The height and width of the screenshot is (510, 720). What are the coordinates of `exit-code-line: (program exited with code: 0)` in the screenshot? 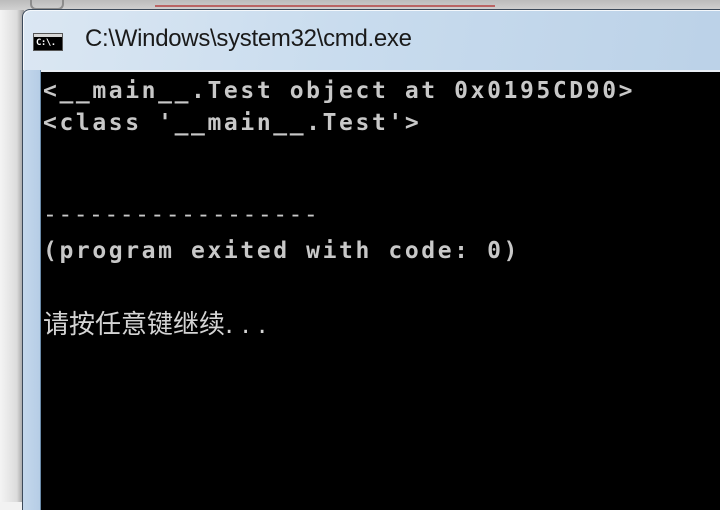 It's located at (281, 251).